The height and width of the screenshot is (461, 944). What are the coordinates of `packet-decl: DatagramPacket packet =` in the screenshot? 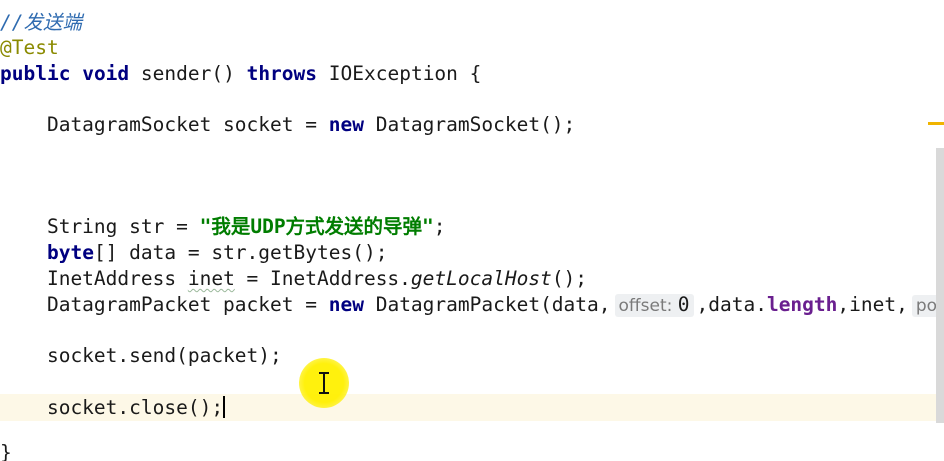 It's located at (164, 304).